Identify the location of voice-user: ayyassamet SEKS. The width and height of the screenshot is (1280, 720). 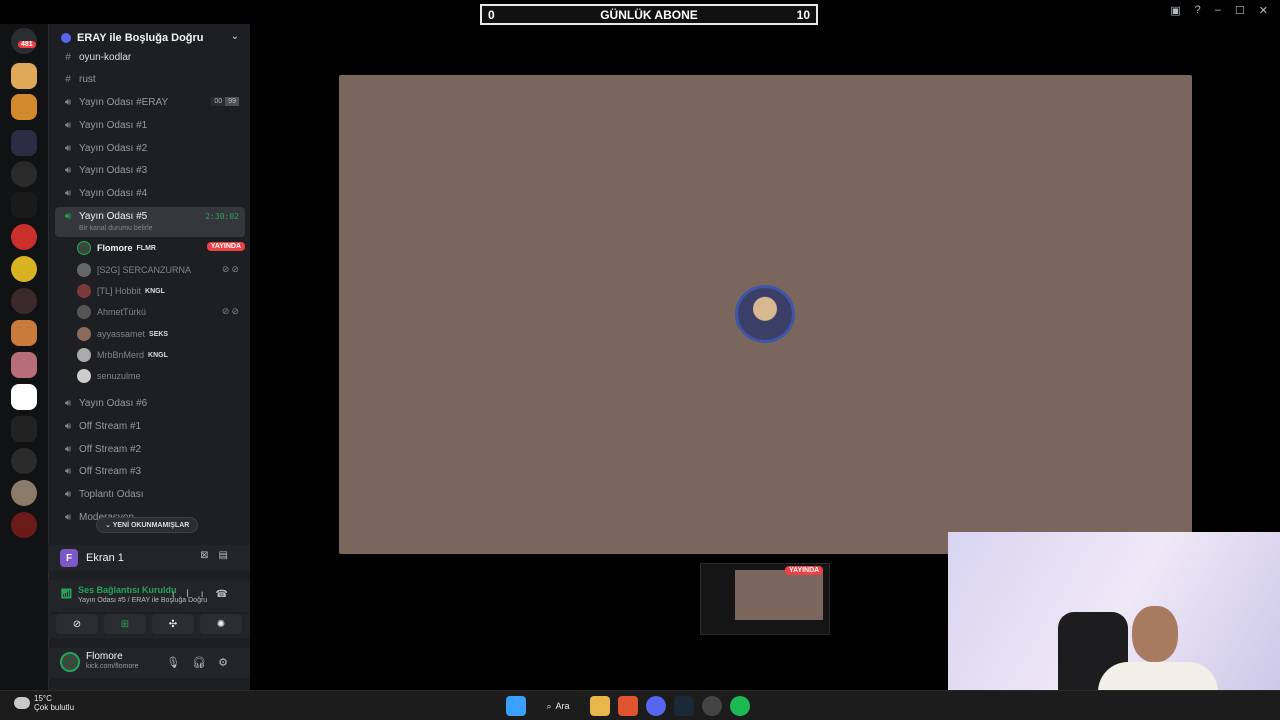
(161, 334).